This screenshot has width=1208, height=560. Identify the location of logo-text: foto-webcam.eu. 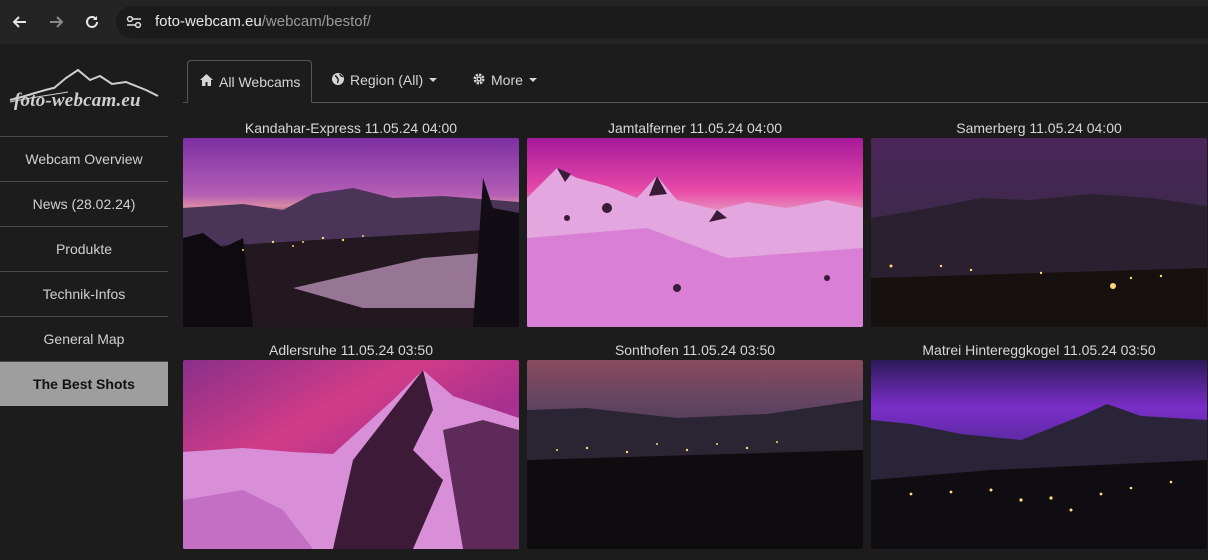
(77, 101).